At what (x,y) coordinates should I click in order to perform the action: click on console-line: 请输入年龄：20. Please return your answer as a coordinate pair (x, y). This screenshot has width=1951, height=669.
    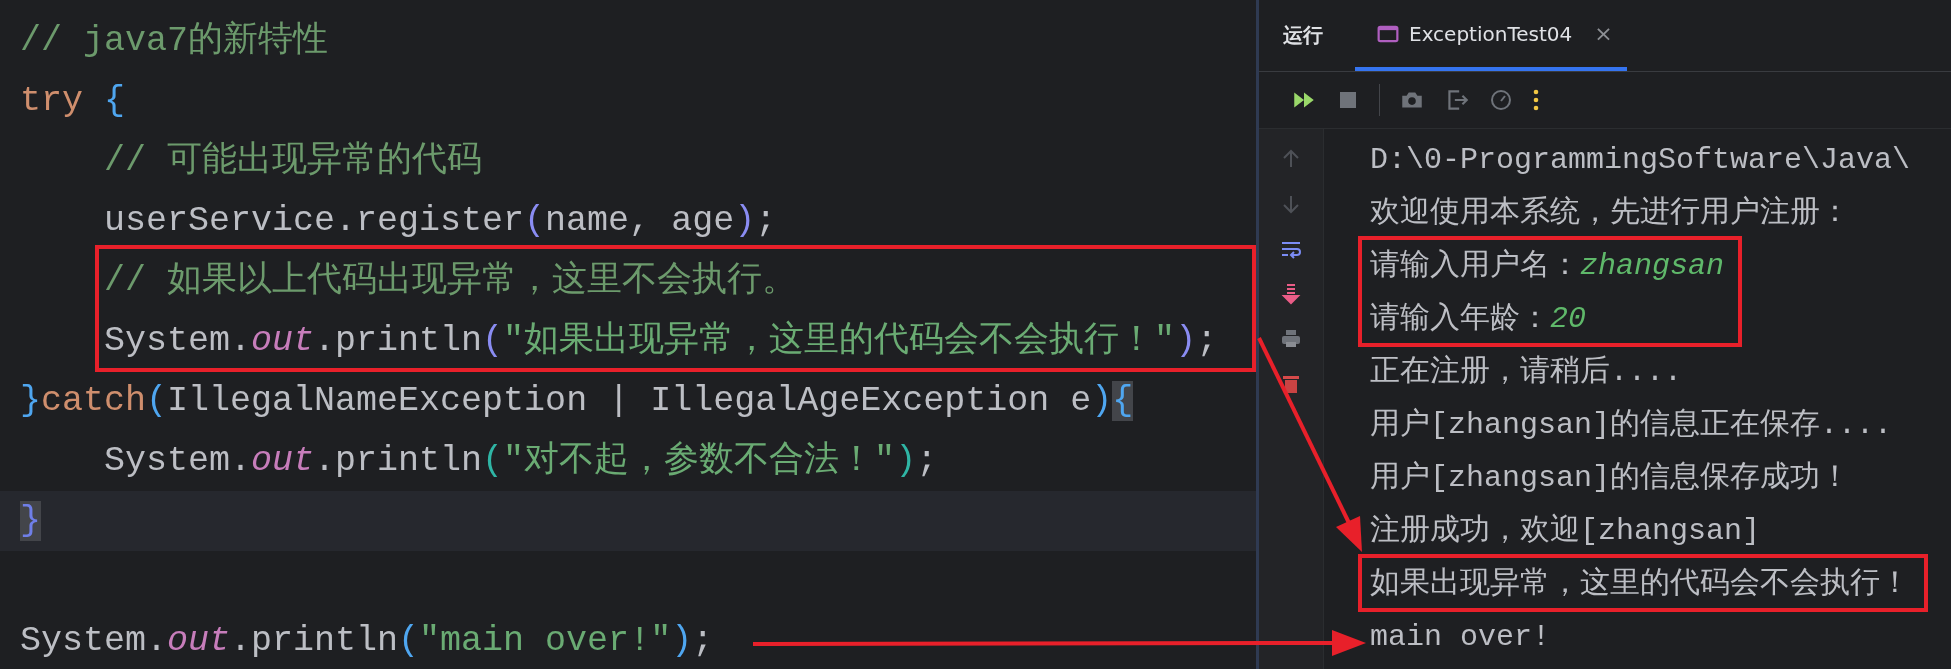
    Looking at the image, I should click on (1478, 319).